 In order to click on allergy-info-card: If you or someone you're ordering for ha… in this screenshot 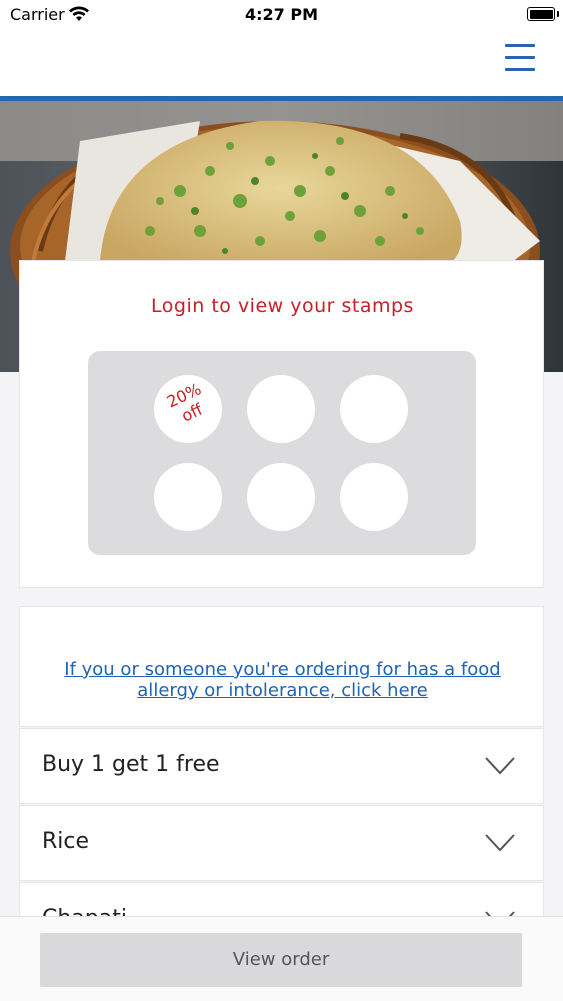, I will do `click(281, 666)`.